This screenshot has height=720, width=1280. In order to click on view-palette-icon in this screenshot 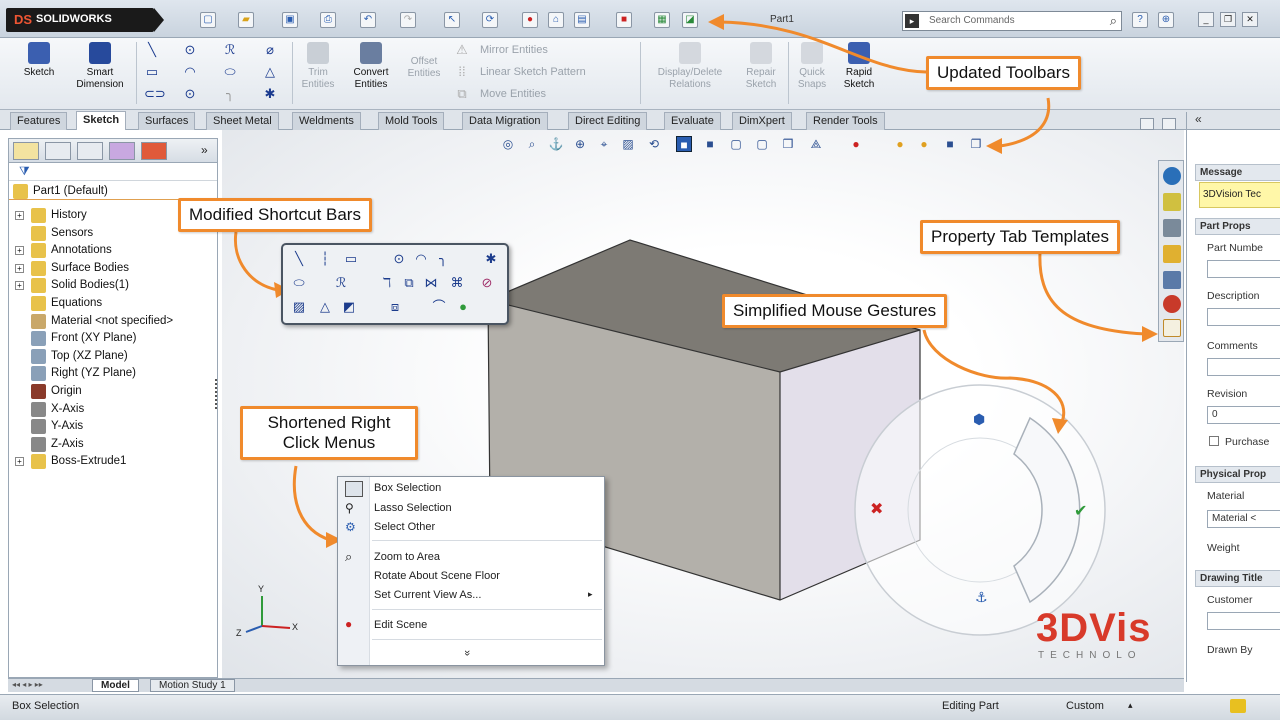, I will do `click(1172, 280)`.